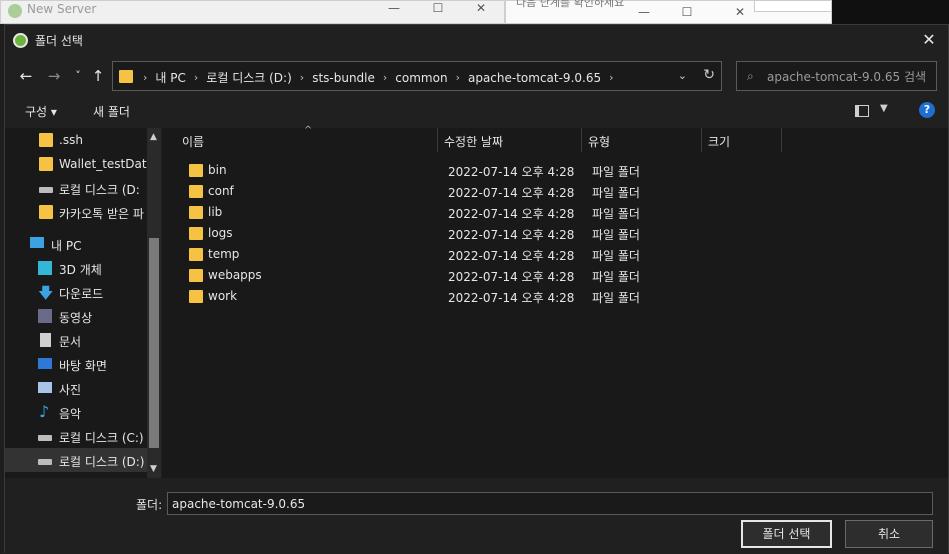 The width and height of the screenshot is (949, 554). Describe the element at coordinates (215, 212) in the screenshot. I see `file-name: lib` at that location.